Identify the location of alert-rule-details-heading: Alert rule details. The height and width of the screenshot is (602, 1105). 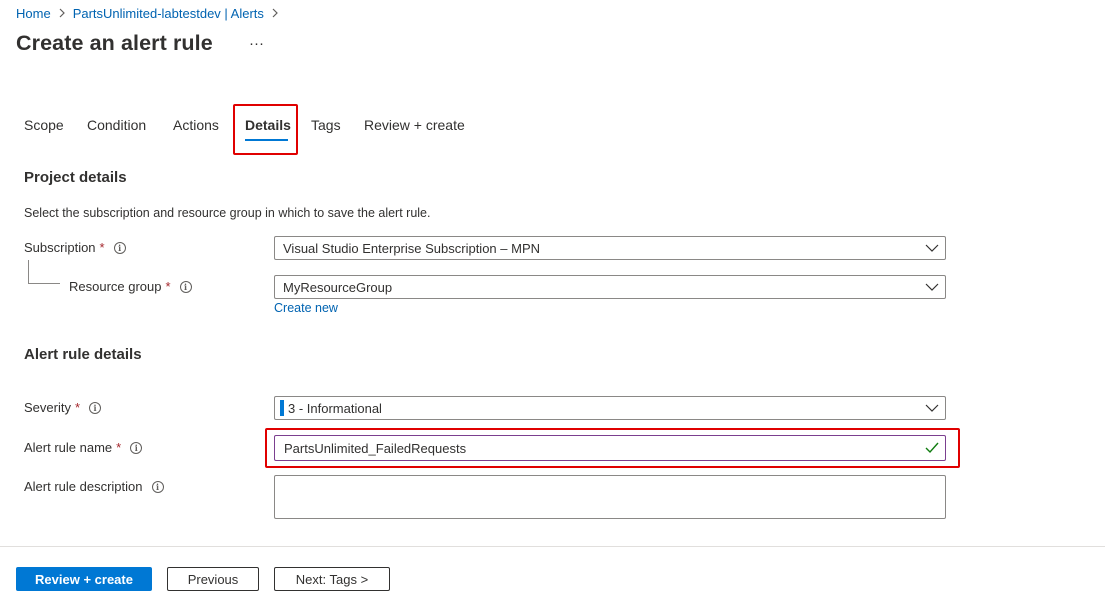
(83, 354).